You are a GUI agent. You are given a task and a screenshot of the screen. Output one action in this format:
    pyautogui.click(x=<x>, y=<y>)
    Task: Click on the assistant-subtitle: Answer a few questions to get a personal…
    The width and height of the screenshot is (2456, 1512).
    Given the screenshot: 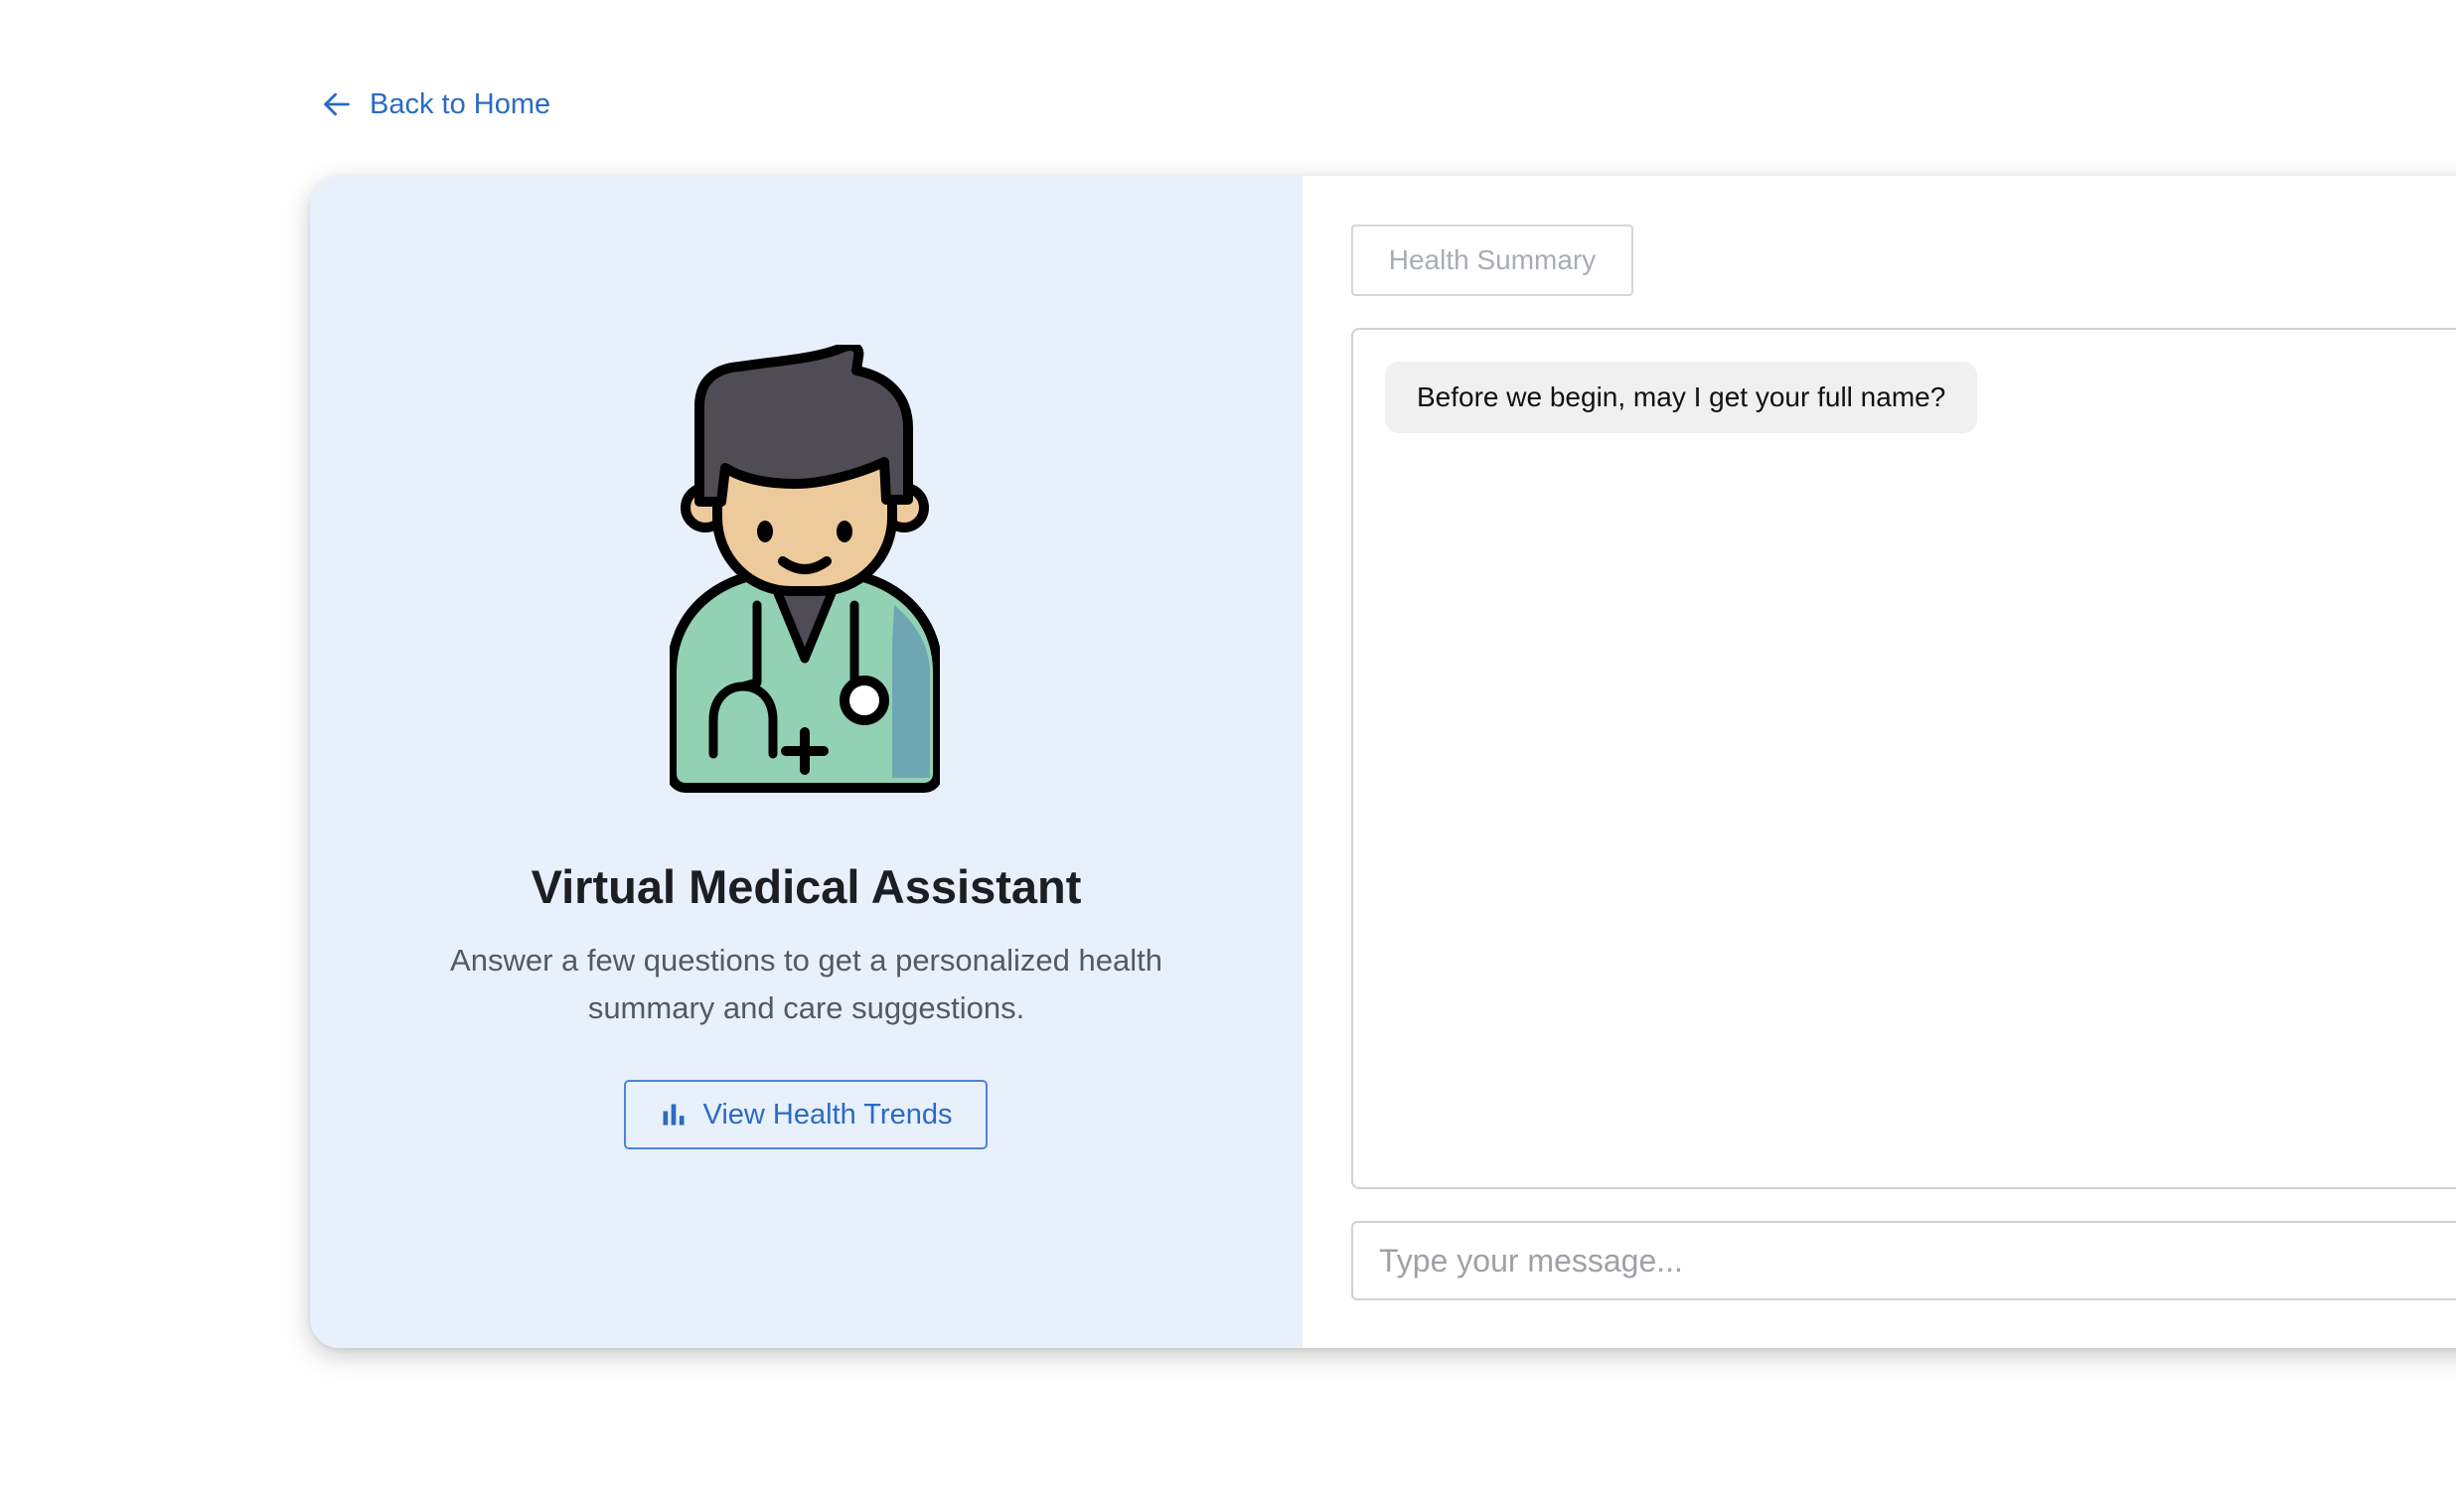 What is the action you would take?
    pyautogui.click(x=806, y=984)
    